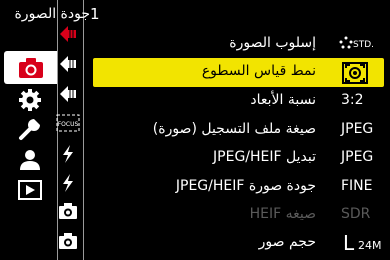  I want to click on menu-item-label: صيغة ملف التسجيل (صورة), so click(234, 129).